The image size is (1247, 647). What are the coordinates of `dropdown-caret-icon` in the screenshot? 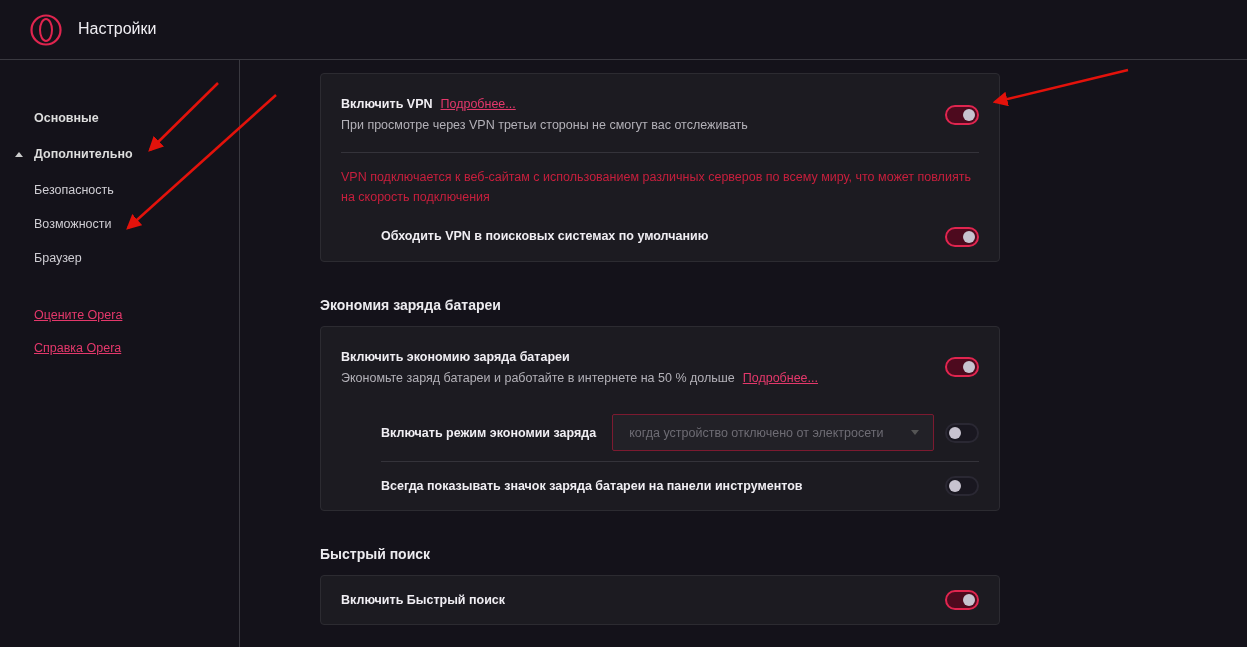 It's located at (915, 433).